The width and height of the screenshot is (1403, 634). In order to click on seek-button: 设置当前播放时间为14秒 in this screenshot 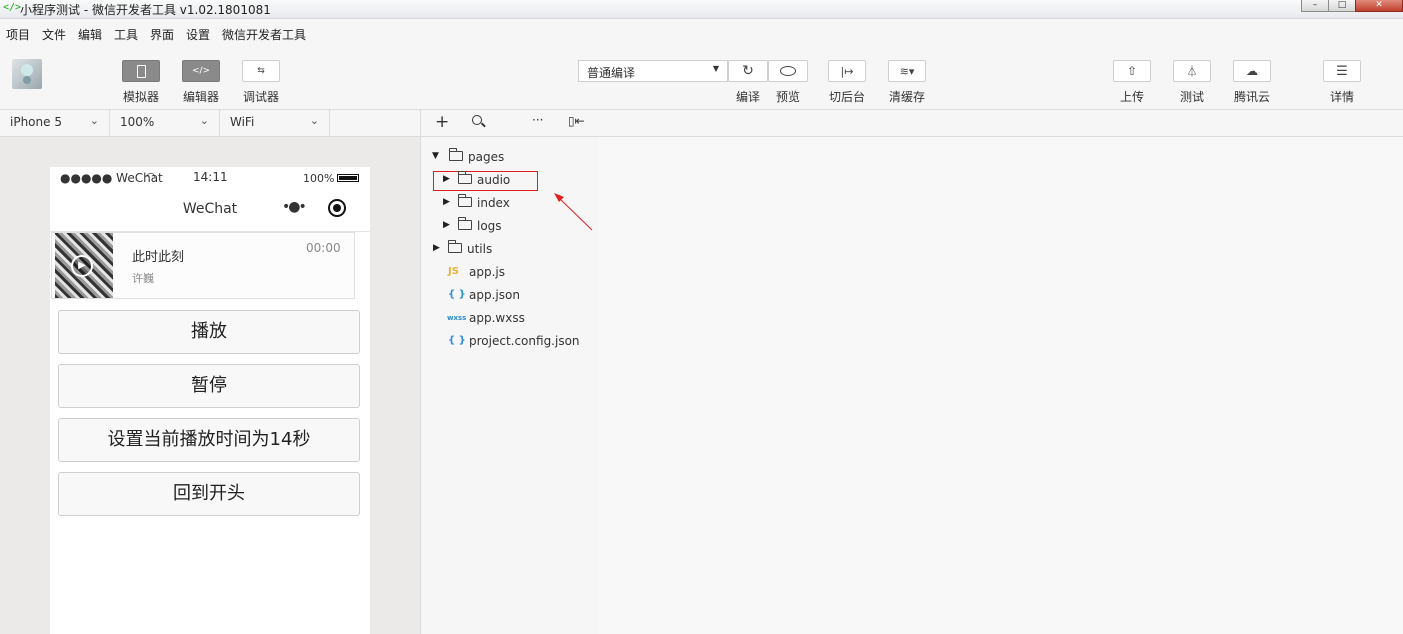, I will do `click(209, 440)`.